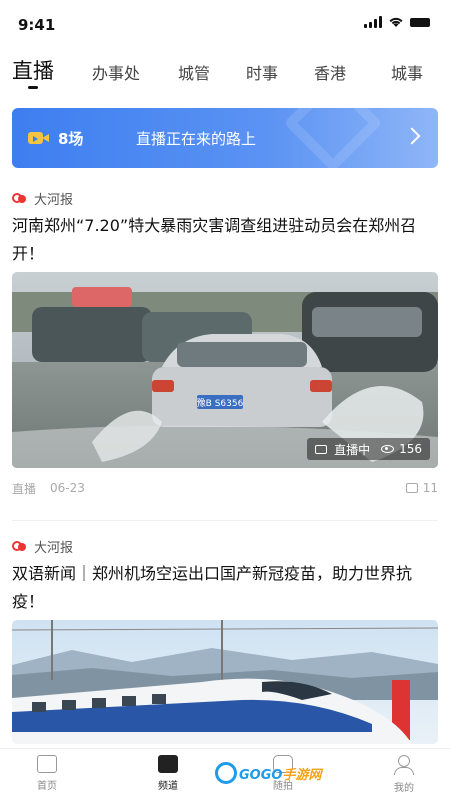  I want to click on news-category: 直播, so click(24, 488).